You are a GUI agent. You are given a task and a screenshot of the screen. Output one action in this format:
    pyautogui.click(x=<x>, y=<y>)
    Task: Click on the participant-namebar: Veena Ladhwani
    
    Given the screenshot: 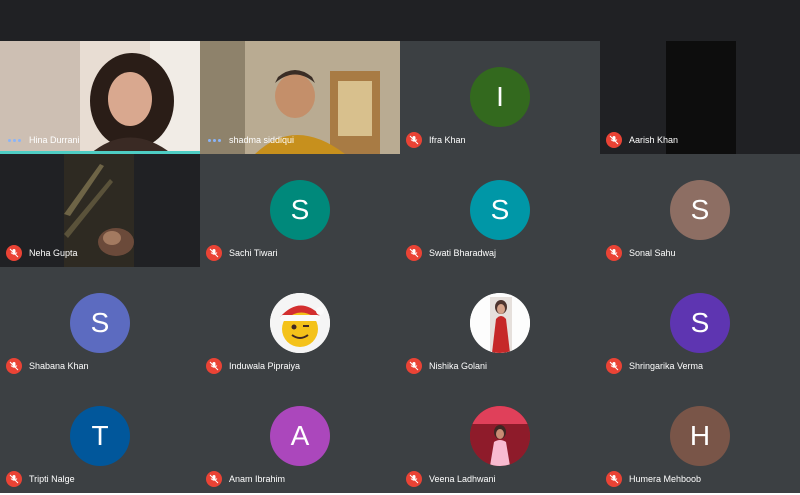 What is the action you would take?
    pyautogui.click(x=451, y=479)
    